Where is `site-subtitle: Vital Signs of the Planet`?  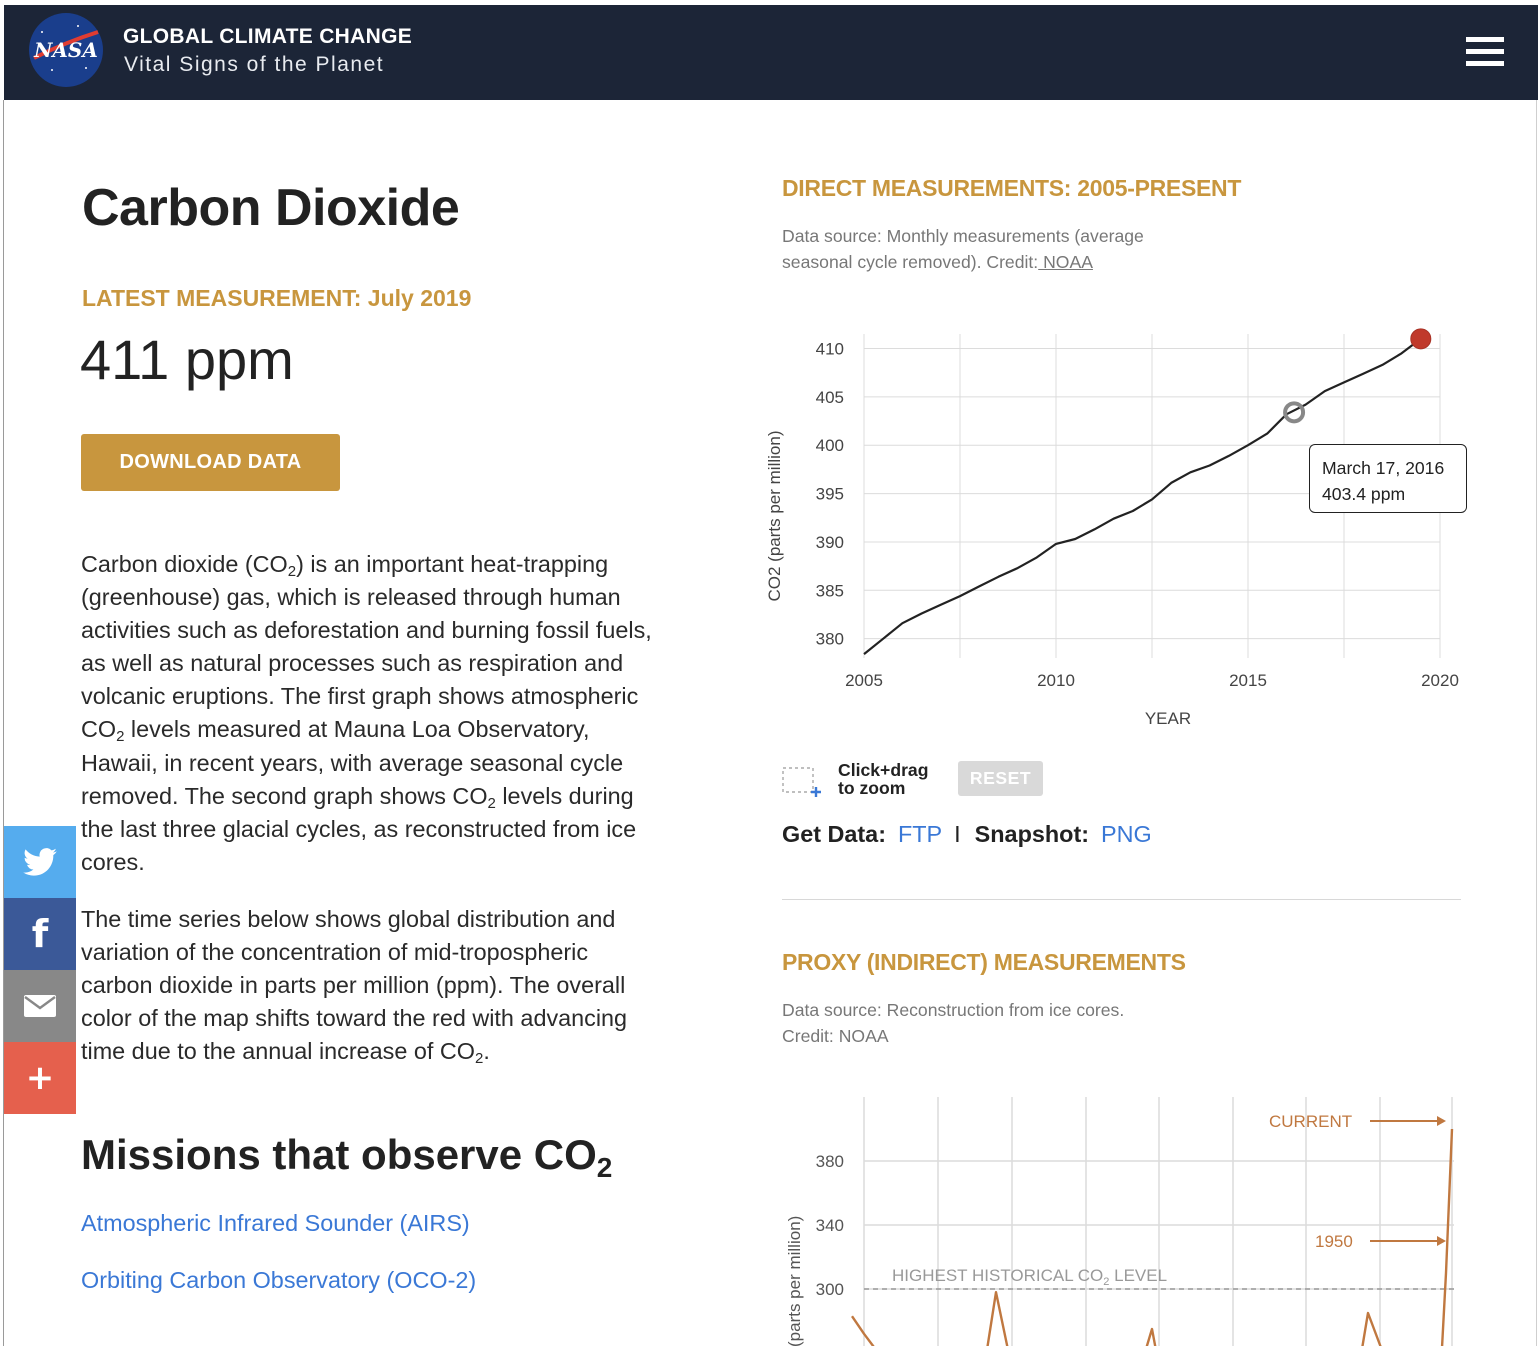 site-subtitle: Vital Signs of the Planet is located at coordinates (254, 64).